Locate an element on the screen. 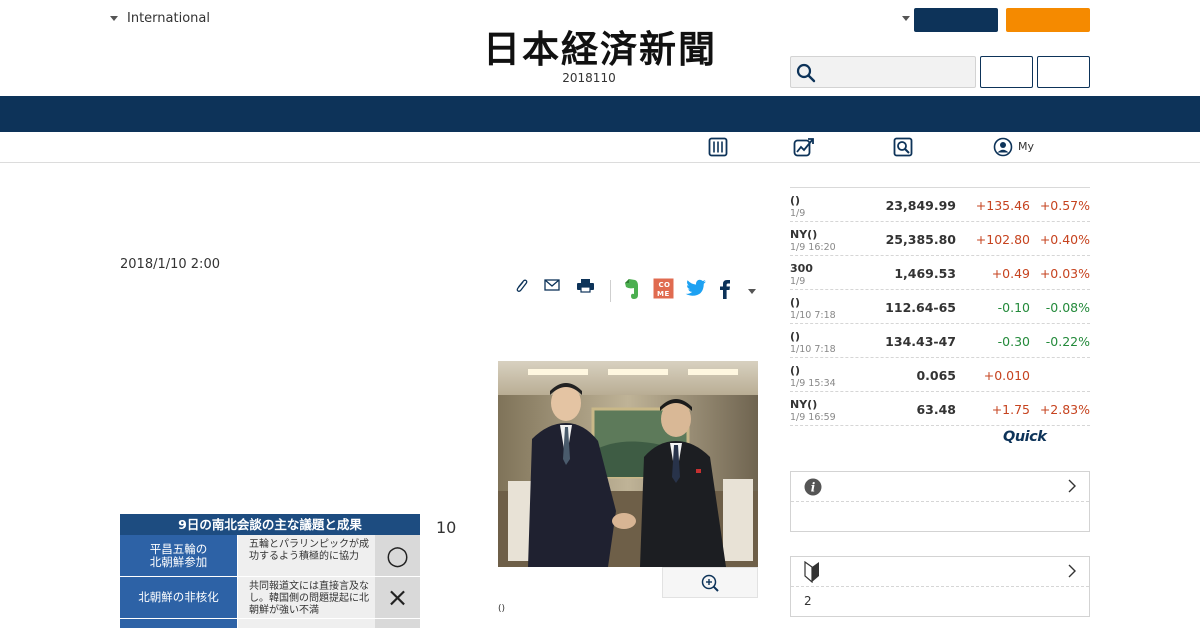  market-name: 300 is located at coordinates (801, 268).